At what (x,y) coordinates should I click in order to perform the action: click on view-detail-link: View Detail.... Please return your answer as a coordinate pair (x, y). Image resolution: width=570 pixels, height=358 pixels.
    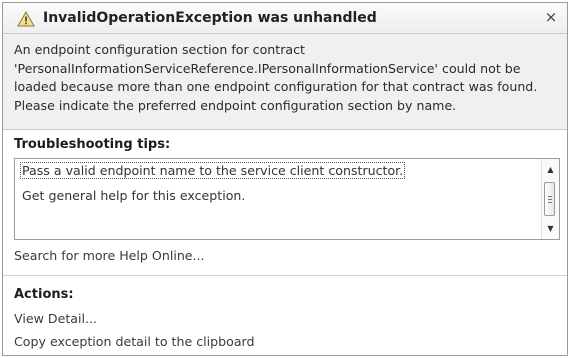
    Looking at the image, I should click on (55, 318).